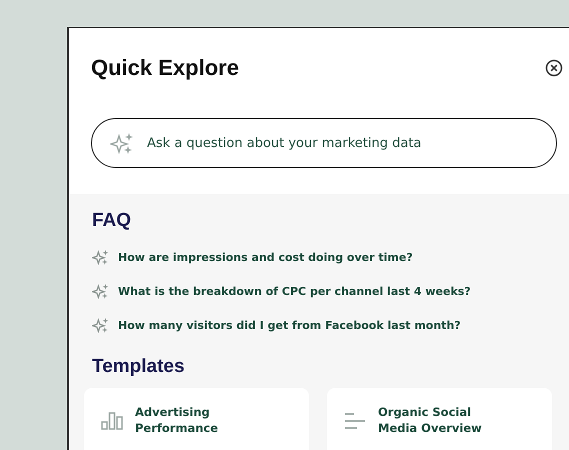 The width and height of the screenshot is (569, 450). I want to click on lines-icon, so click(355, 421).